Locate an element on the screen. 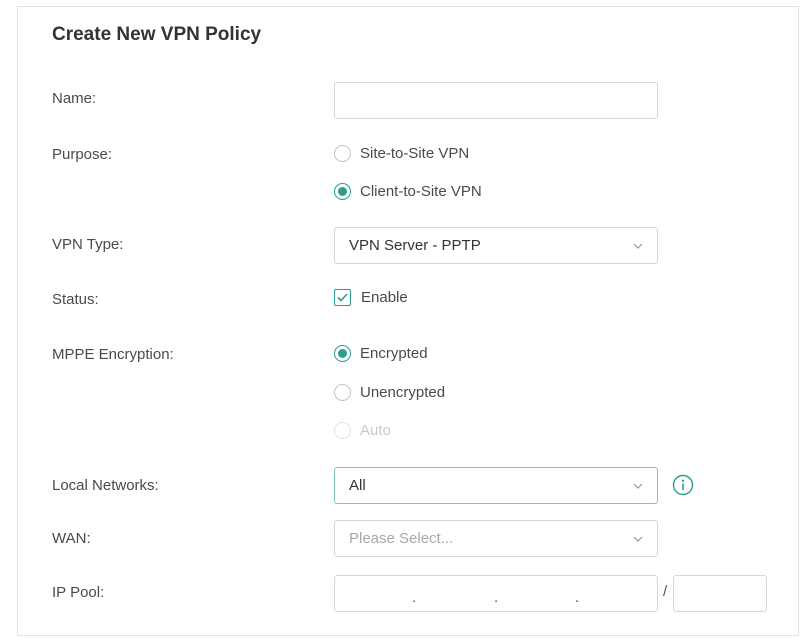  ip-pool-label: IP Pool: is located at coordinates (78, 592).